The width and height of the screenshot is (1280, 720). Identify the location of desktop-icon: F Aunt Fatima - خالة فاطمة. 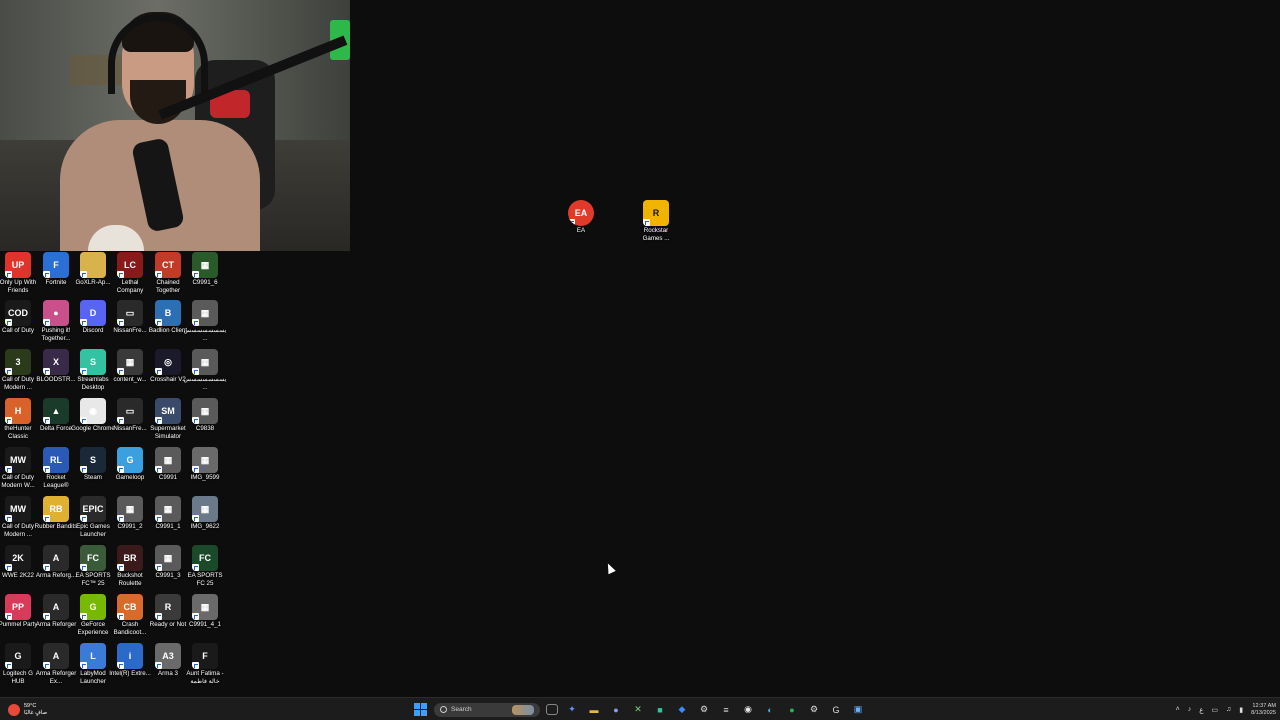
(205, 664).